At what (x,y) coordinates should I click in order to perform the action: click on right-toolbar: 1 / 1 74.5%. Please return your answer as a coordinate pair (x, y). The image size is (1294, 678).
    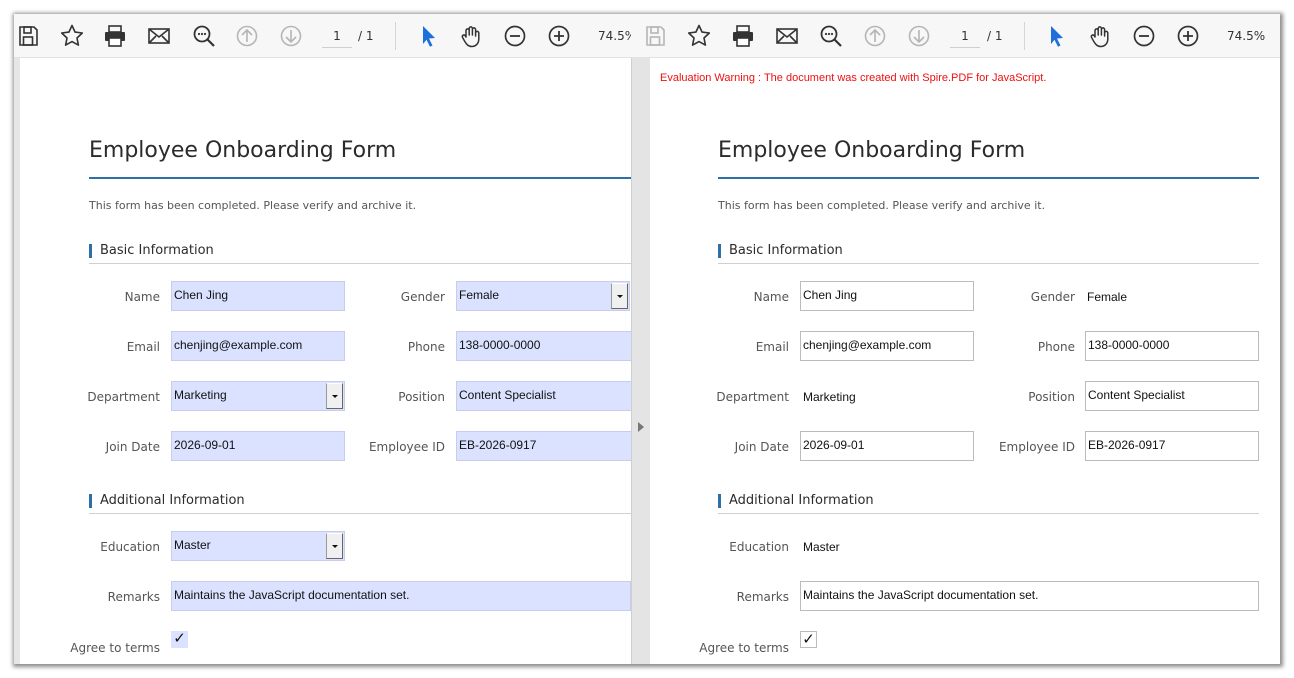
    Looking at the image, I should click on (955, 36).